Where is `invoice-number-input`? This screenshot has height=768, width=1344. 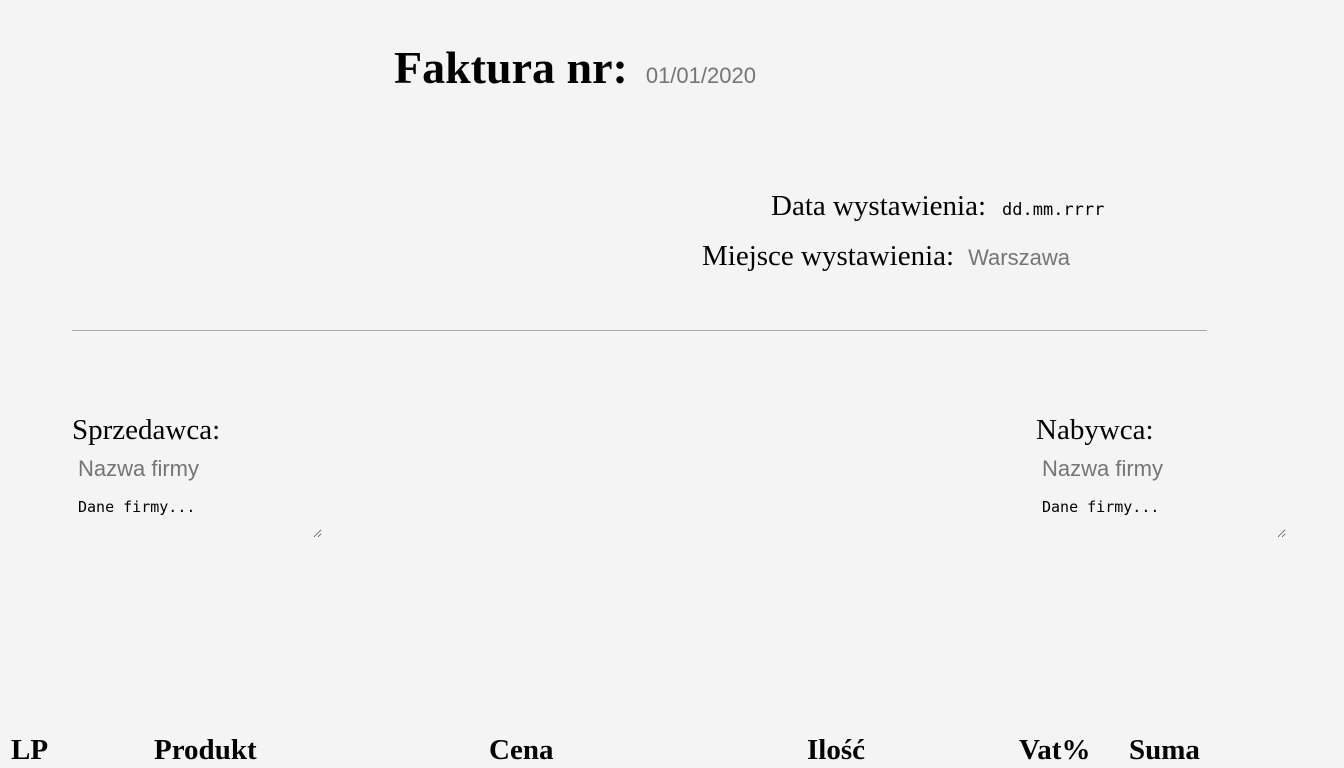
invoice-number-input is located at coordinates (745, 76).